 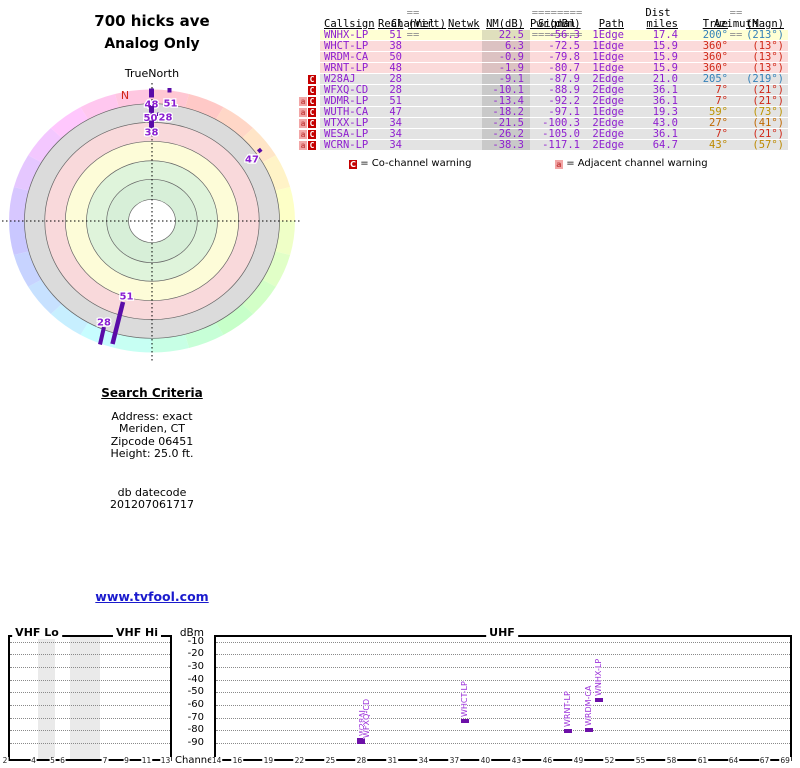 What do you see at coordinates (195, 692) in the screenshot?
I see `dbm-tick-label: -50` at bounding box center [195, 692].